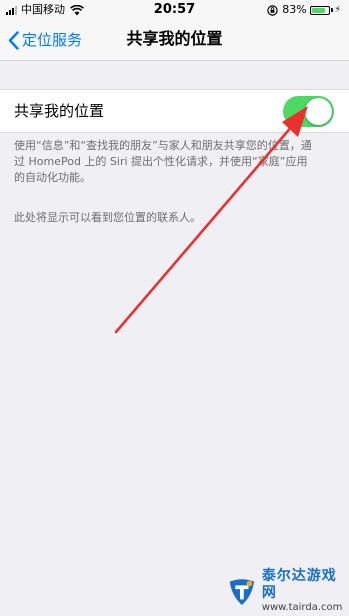 Image resolution: width=349 pixels, height=616 pixels. What do you see at coordinates (174, 111) in the screenshot?
I see `share-location-row: 共享我的位置` at bounding box center [174, 111].